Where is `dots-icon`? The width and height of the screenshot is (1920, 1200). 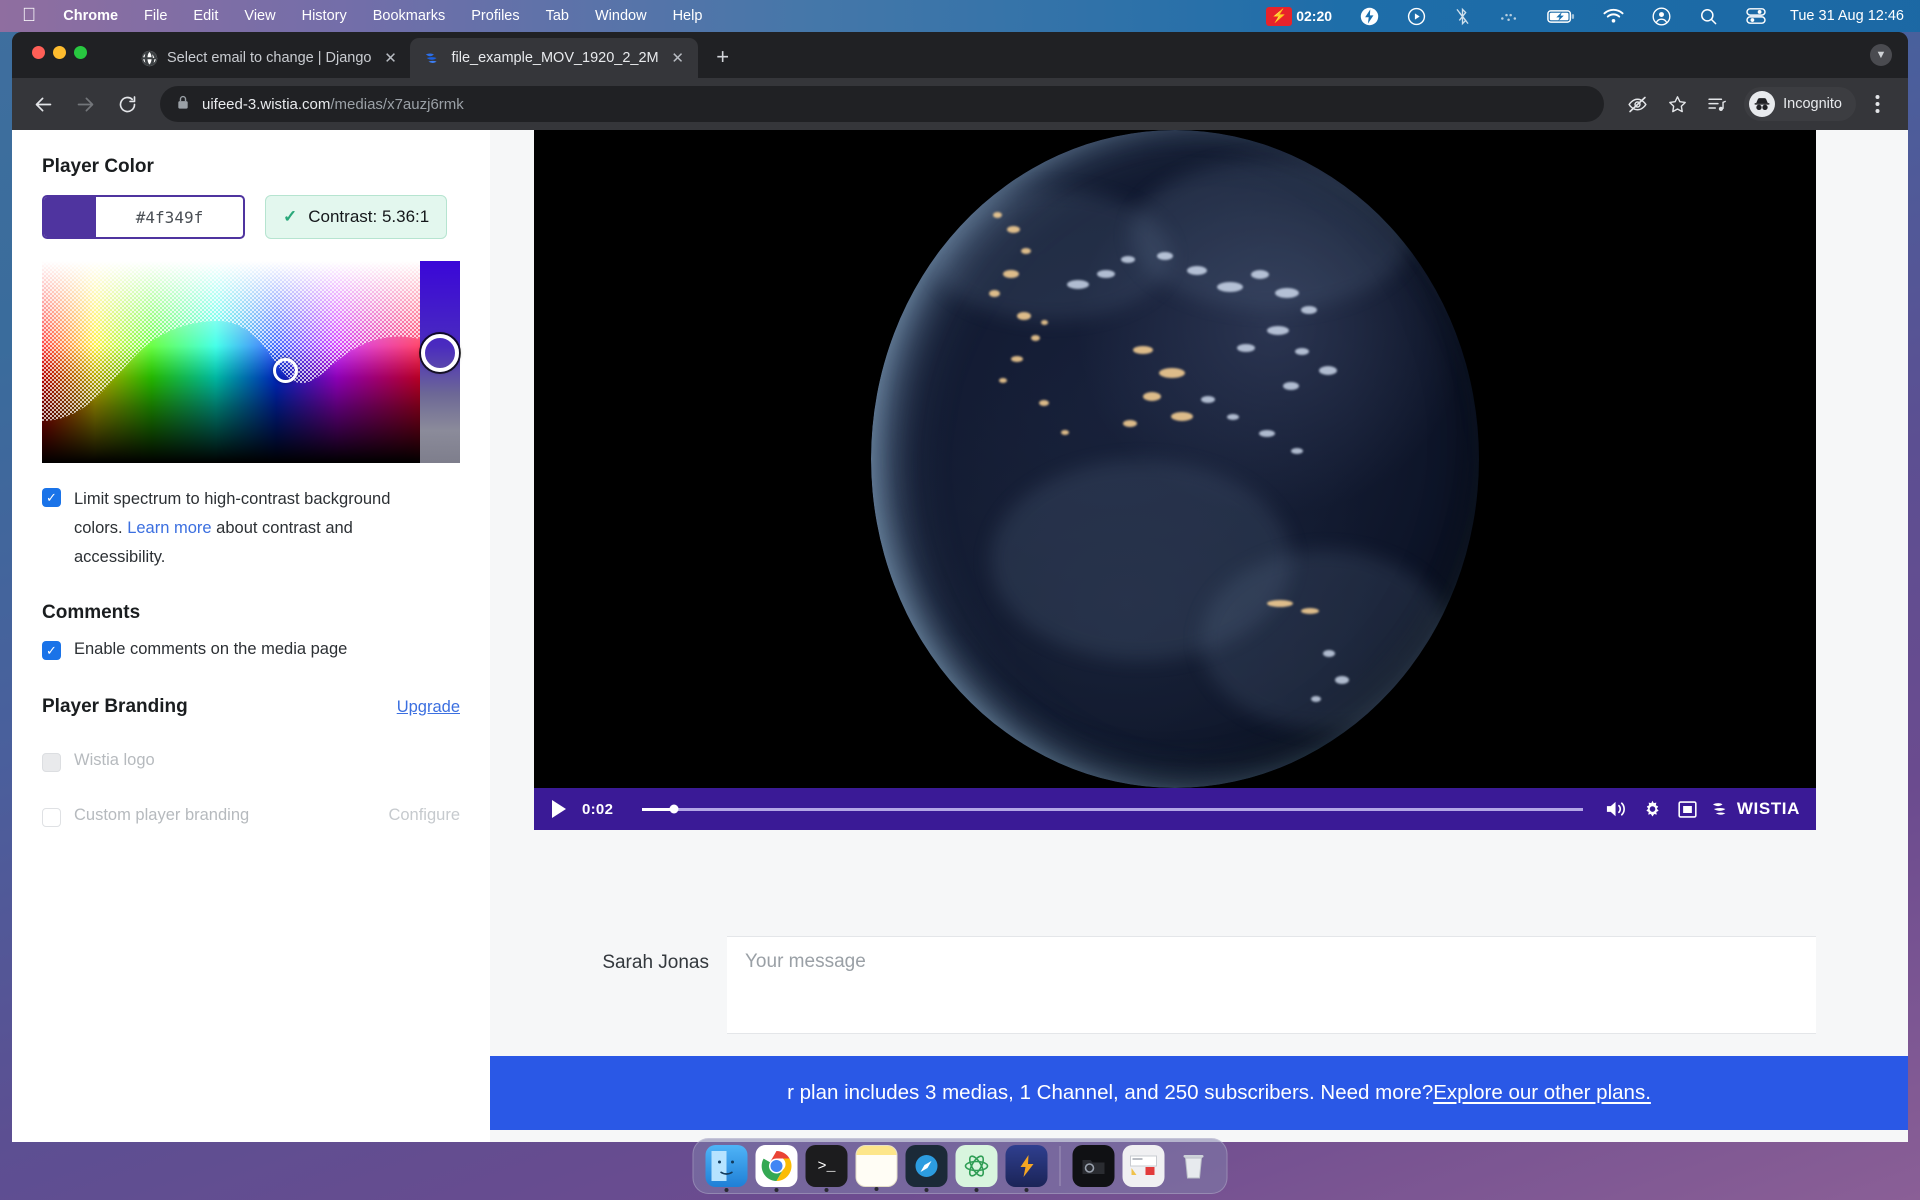 dots-icon is located at coordinates (1509, 16).